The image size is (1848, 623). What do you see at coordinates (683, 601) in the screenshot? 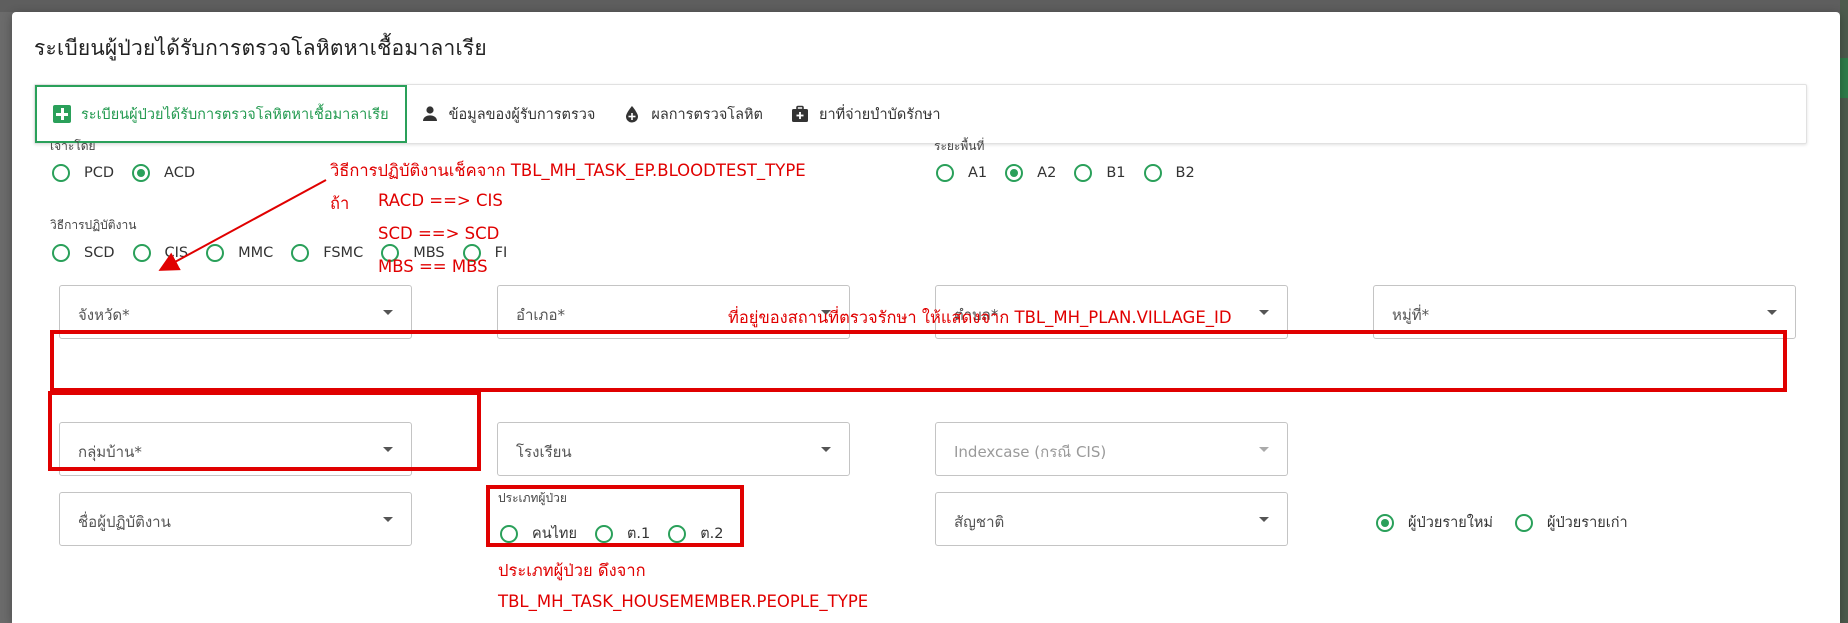
I see `annotation-patient-type-2: TBL_MH_TASK_HOUSEMEMBER.PEOPLE_TYPE` at bounding box center [683, 601].